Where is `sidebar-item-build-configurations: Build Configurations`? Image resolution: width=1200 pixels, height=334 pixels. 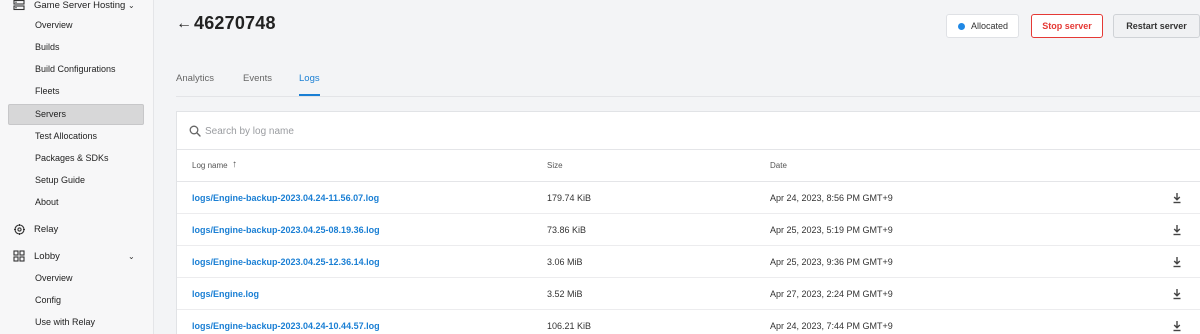 sidebar-item-build-configurations: Build Configurations is located at coordinates (75, 69).